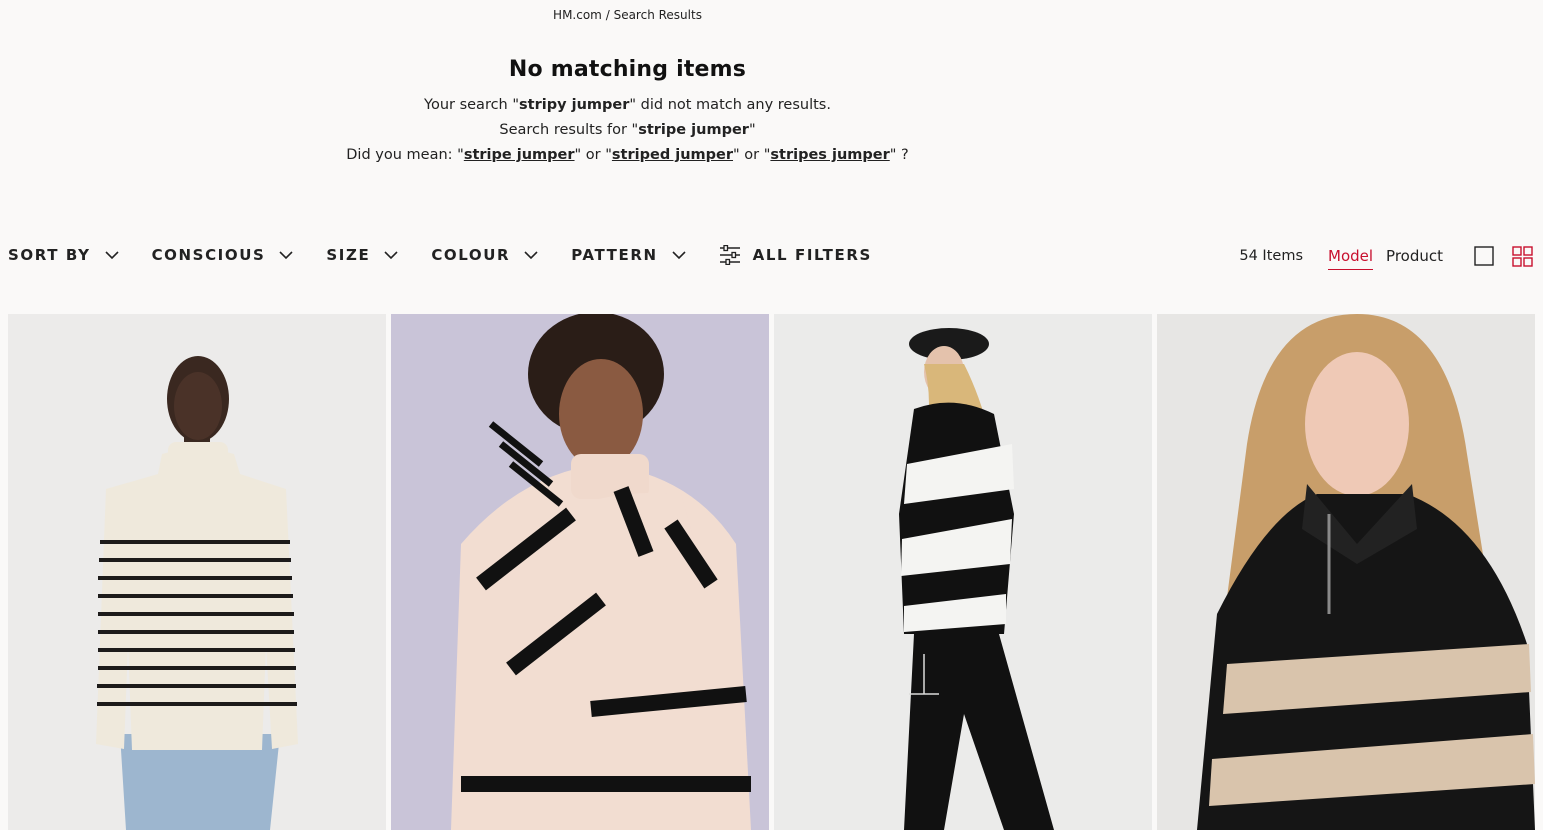 The height and width of the screenshot is (830, 1543). I want to click on results-controls: 54 Items Model Product, so click(1386, 256).